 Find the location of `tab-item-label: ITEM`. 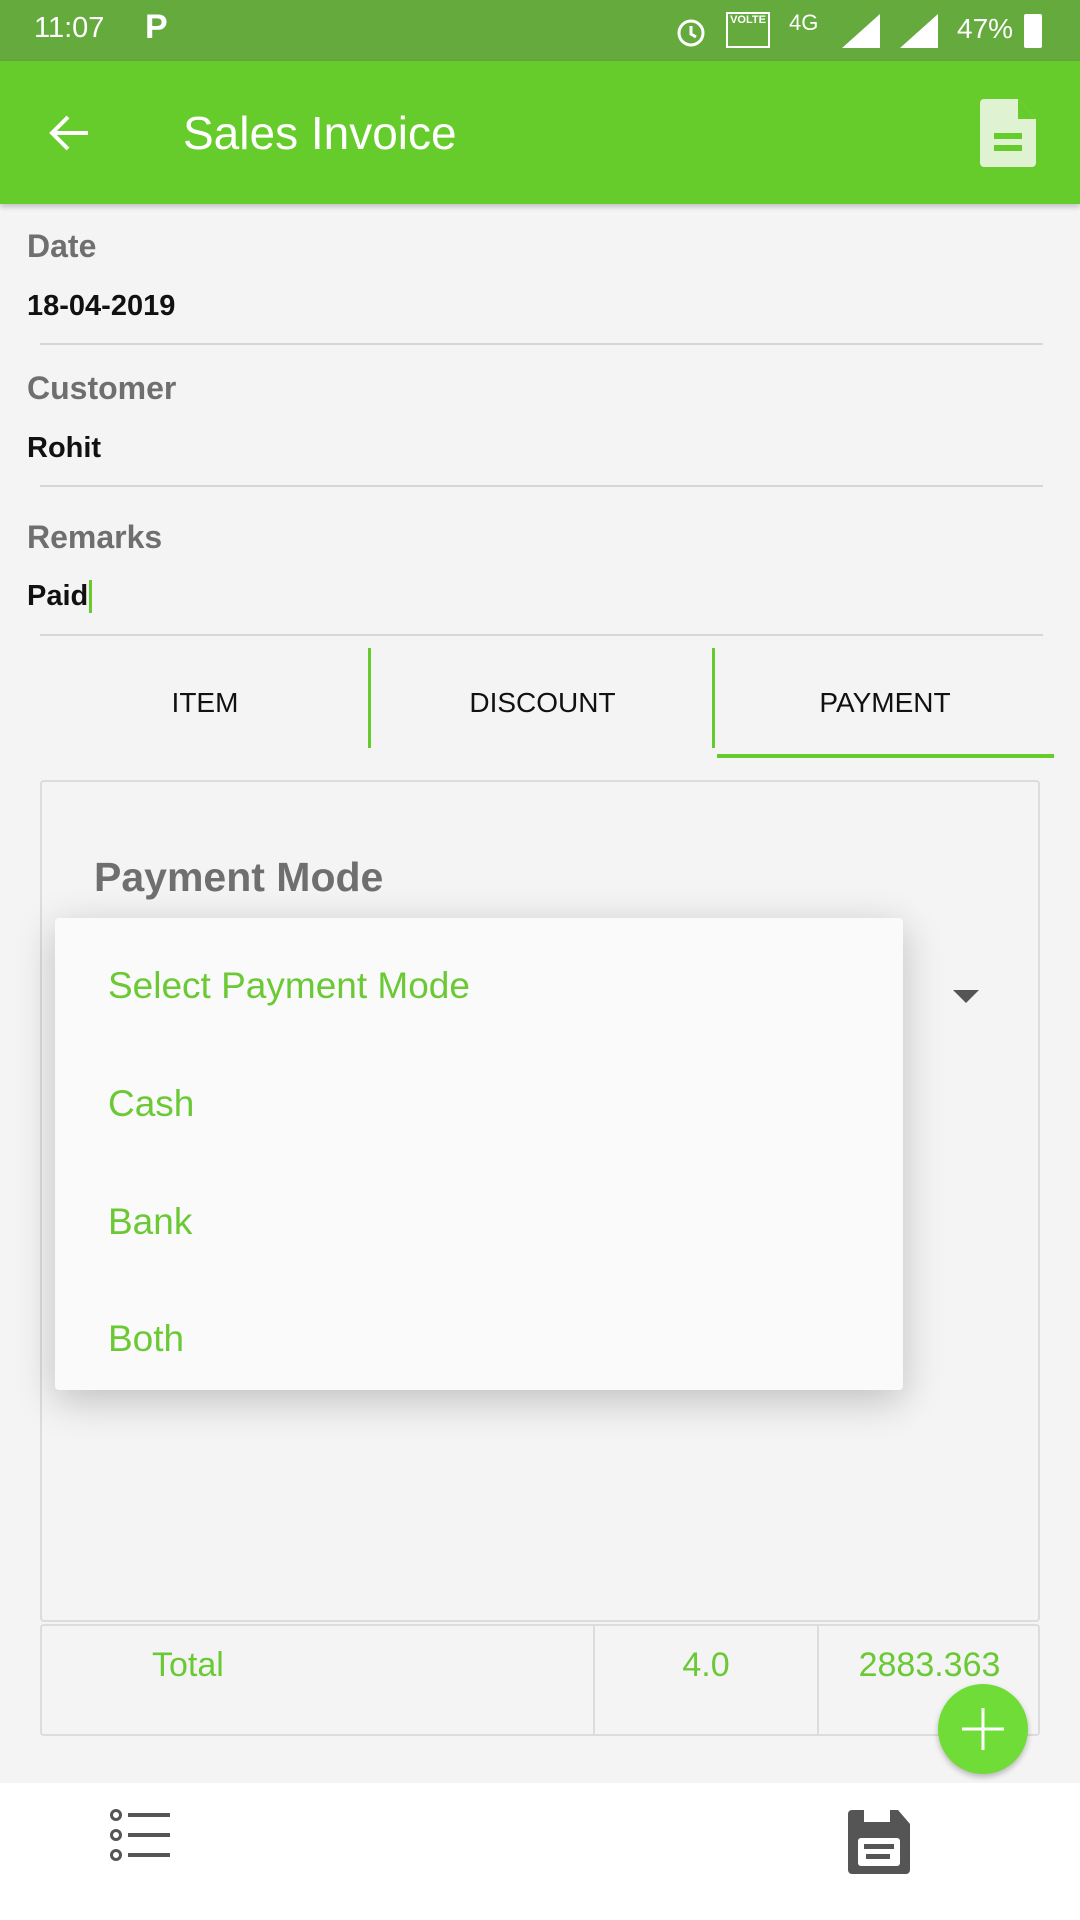

tab-item-label: ITEM is located at coordinates (205, 702).